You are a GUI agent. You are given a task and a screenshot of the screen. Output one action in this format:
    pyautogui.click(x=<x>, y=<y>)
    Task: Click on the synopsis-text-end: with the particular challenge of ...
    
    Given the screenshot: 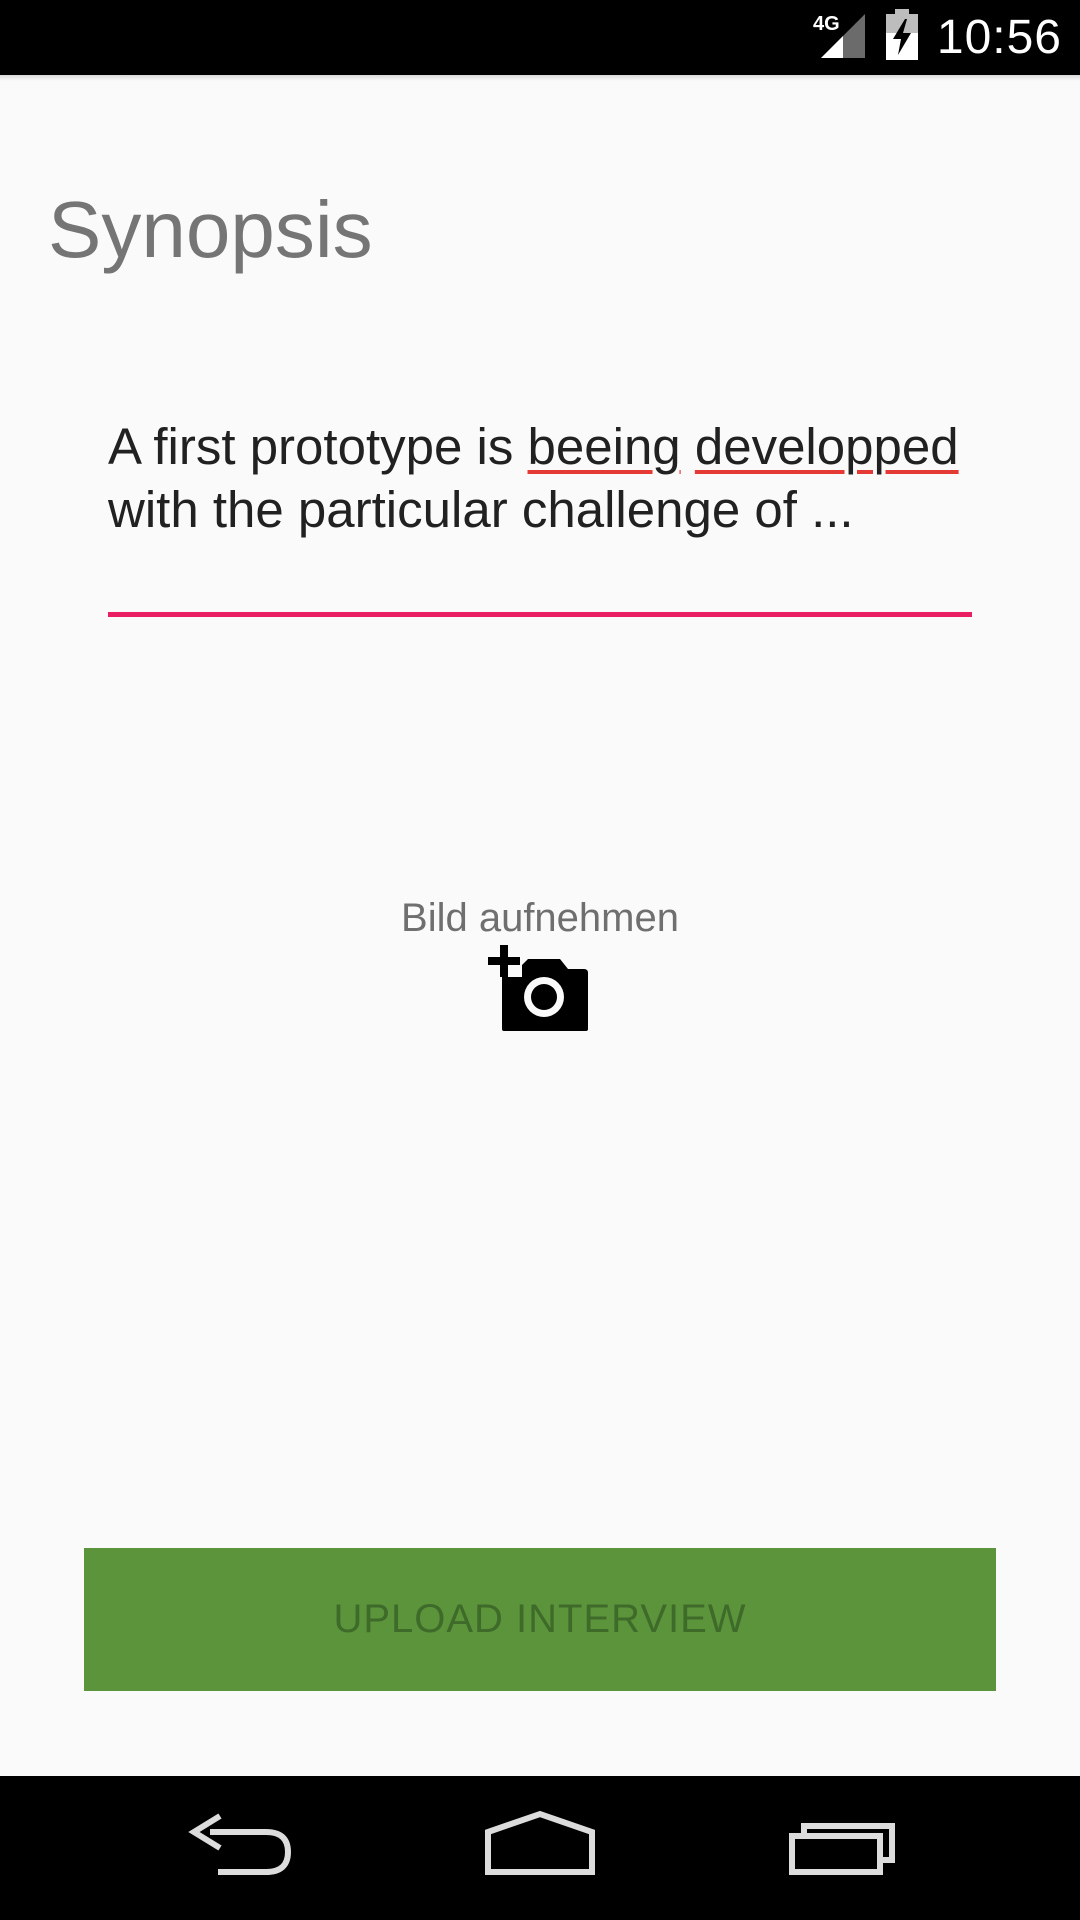 What is the action you would take?
    pyautogui.click(x=481, y=509)
    